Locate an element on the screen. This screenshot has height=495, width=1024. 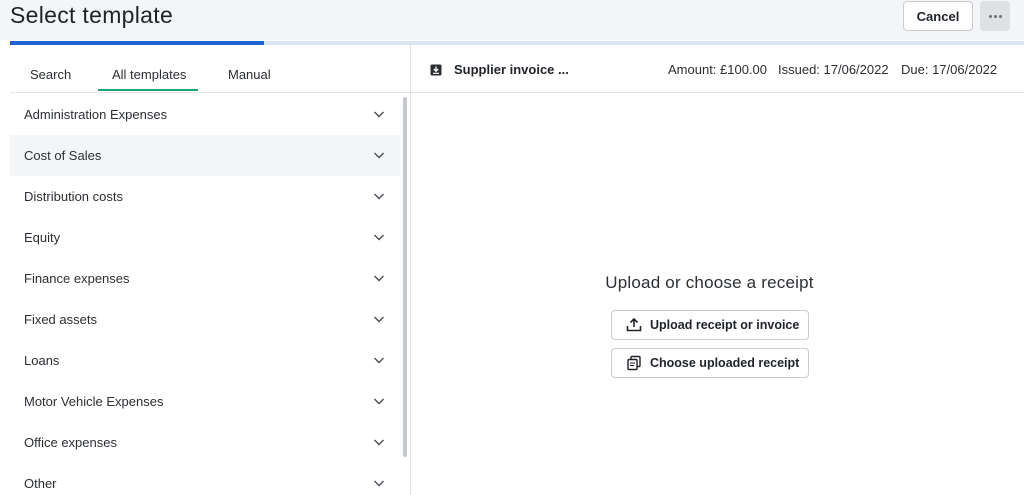
choose-uploaded-receipt-label: Choose uploaded receipt is located at coordinates (725, 363).